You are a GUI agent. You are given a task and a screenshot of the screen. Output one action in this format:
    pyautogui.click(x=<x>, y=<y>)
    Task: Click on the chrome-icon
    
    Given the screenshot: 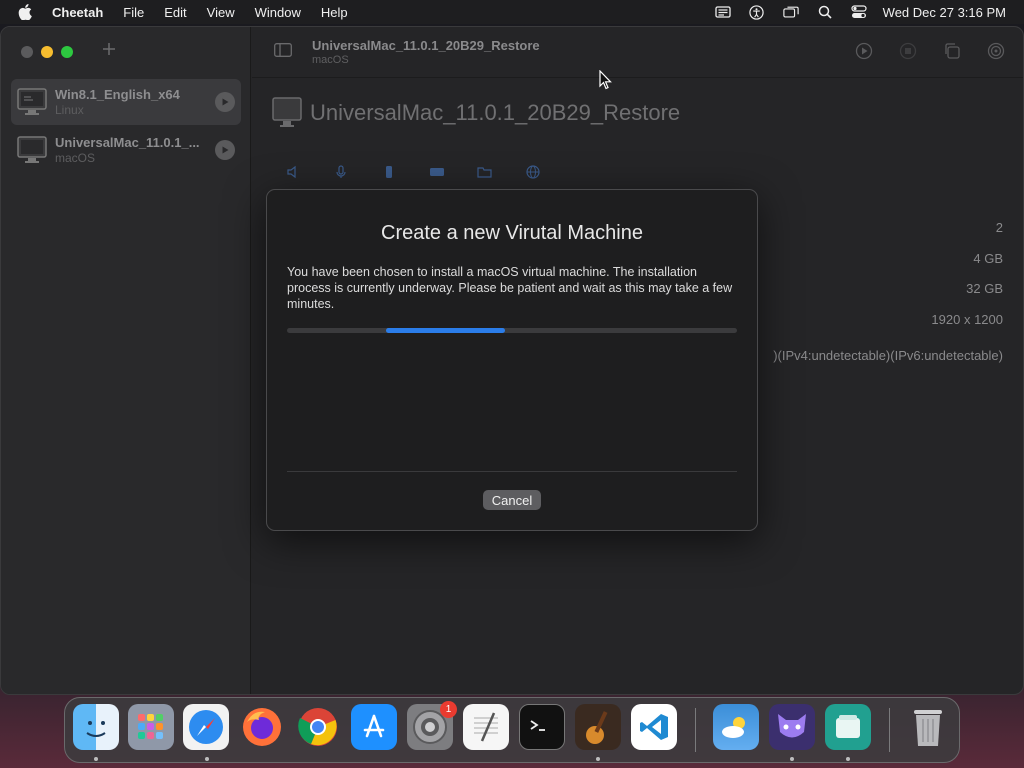 What is the action you would take?
    pyautogui.click(x=318, y=727)
    